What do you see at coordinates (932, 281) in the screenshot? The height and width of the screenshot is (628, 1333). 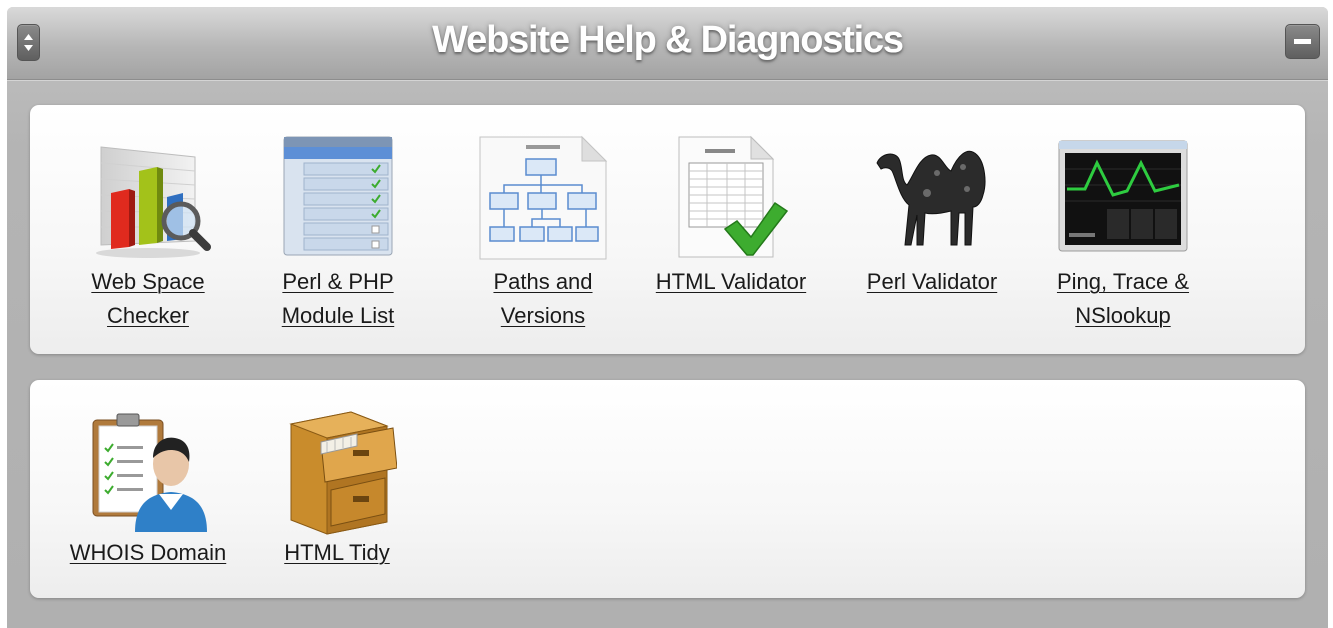 I see `label-perl-validator: Perl Validator` at bounding box center [932, 281].